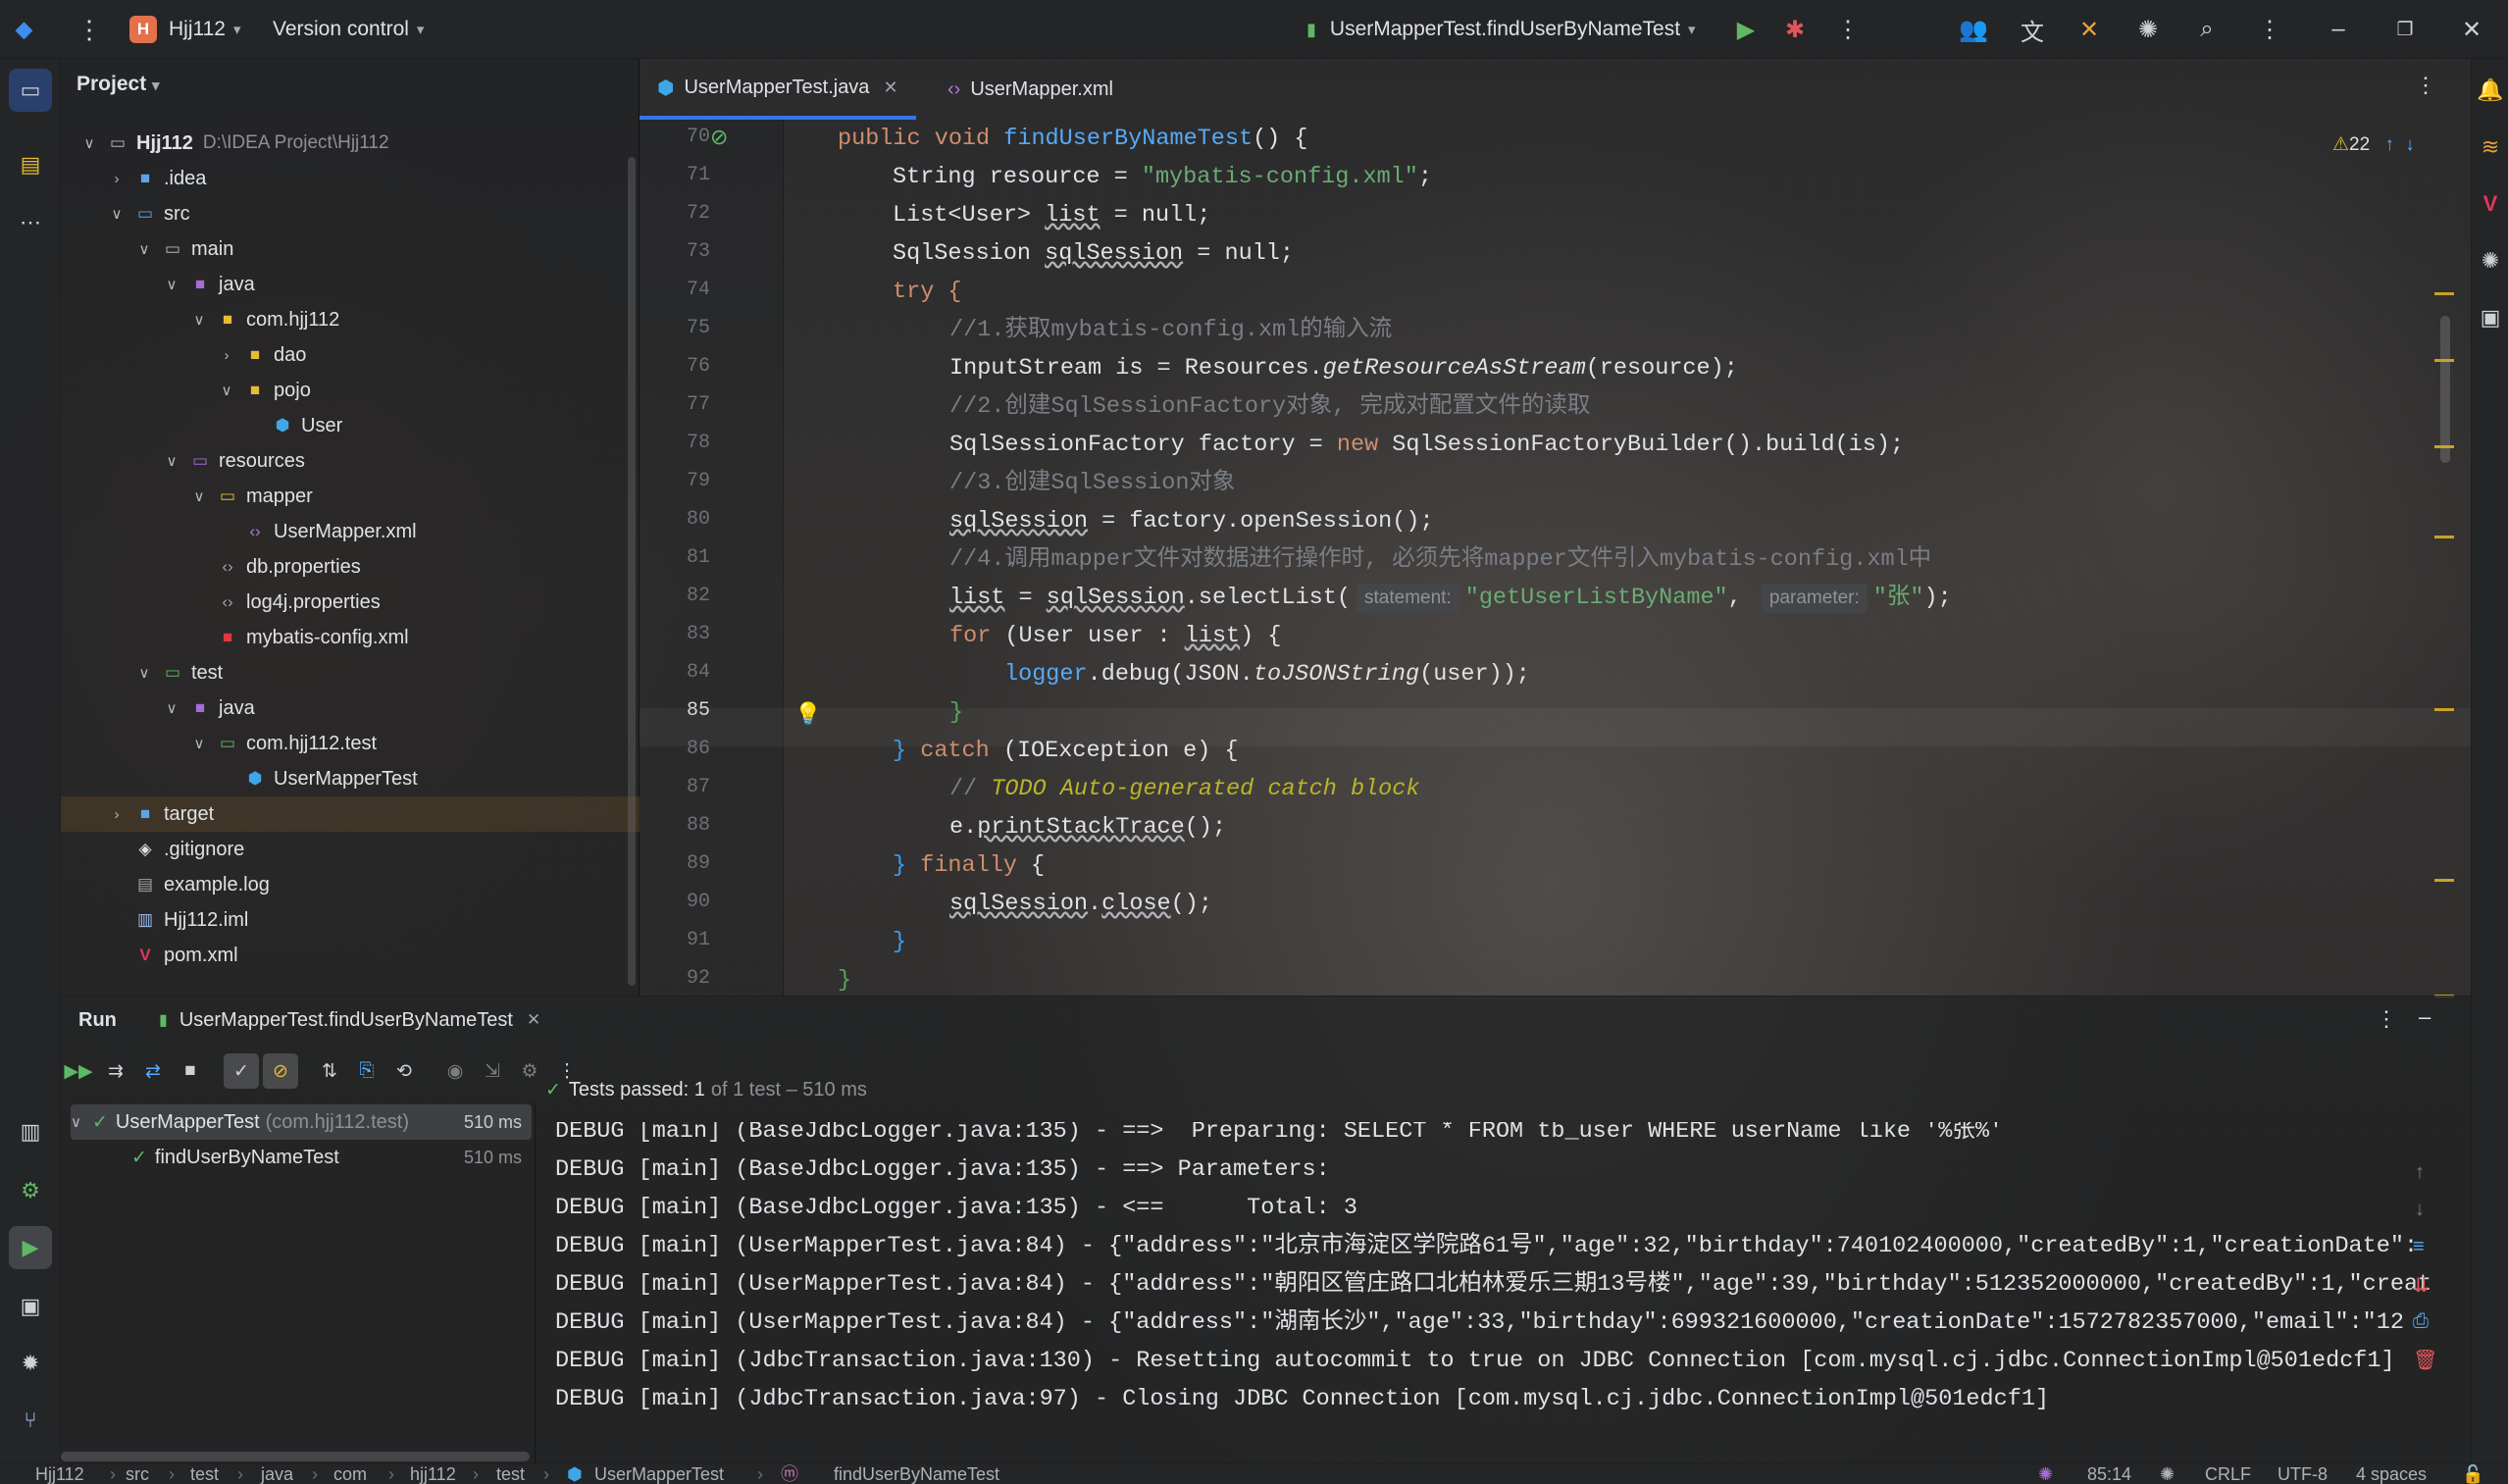 Image resolution: width=2508 pixels, height=1484 pixels. Describe the element at coordinates (2420, 1210) in the screenshot. I see `scroll-down-icon: ↓` at that location.